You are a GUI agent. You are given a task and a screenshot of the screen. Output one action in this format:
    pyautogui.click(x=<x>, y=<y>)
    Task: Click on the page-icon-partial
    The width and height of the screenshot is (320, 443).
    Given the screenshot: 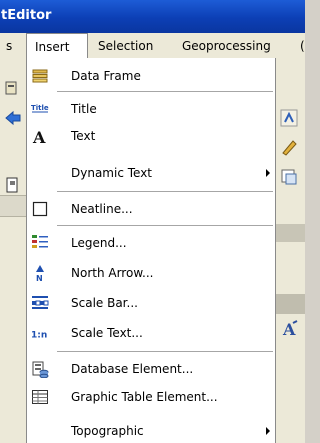 What is the action you would take?
    pyautogui.click(x=12, y=185)
    